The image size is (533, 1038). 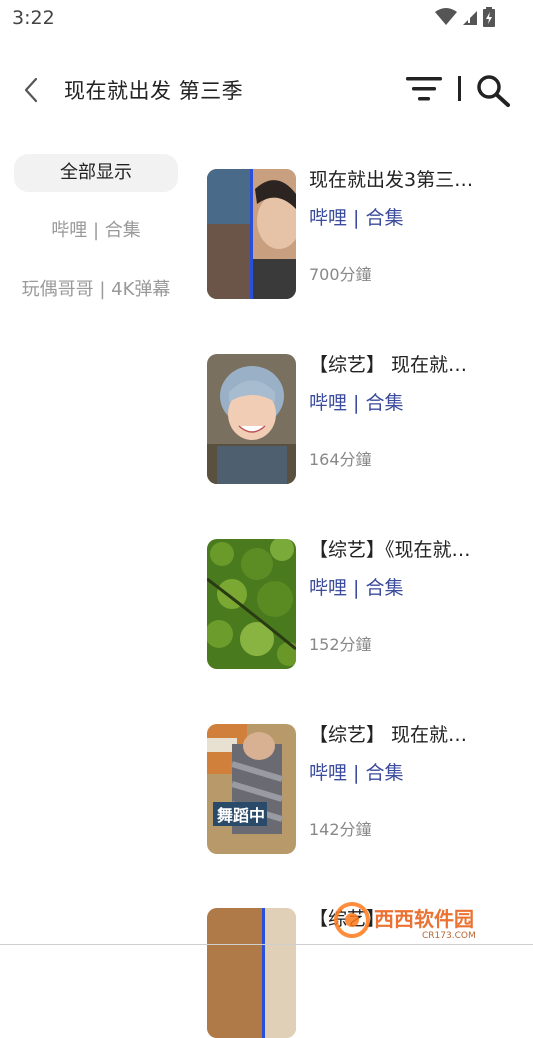 I want to click on sidebar-item-label: 玩偶哥哥 | 4K弹幕, so click(x=96, y=289).